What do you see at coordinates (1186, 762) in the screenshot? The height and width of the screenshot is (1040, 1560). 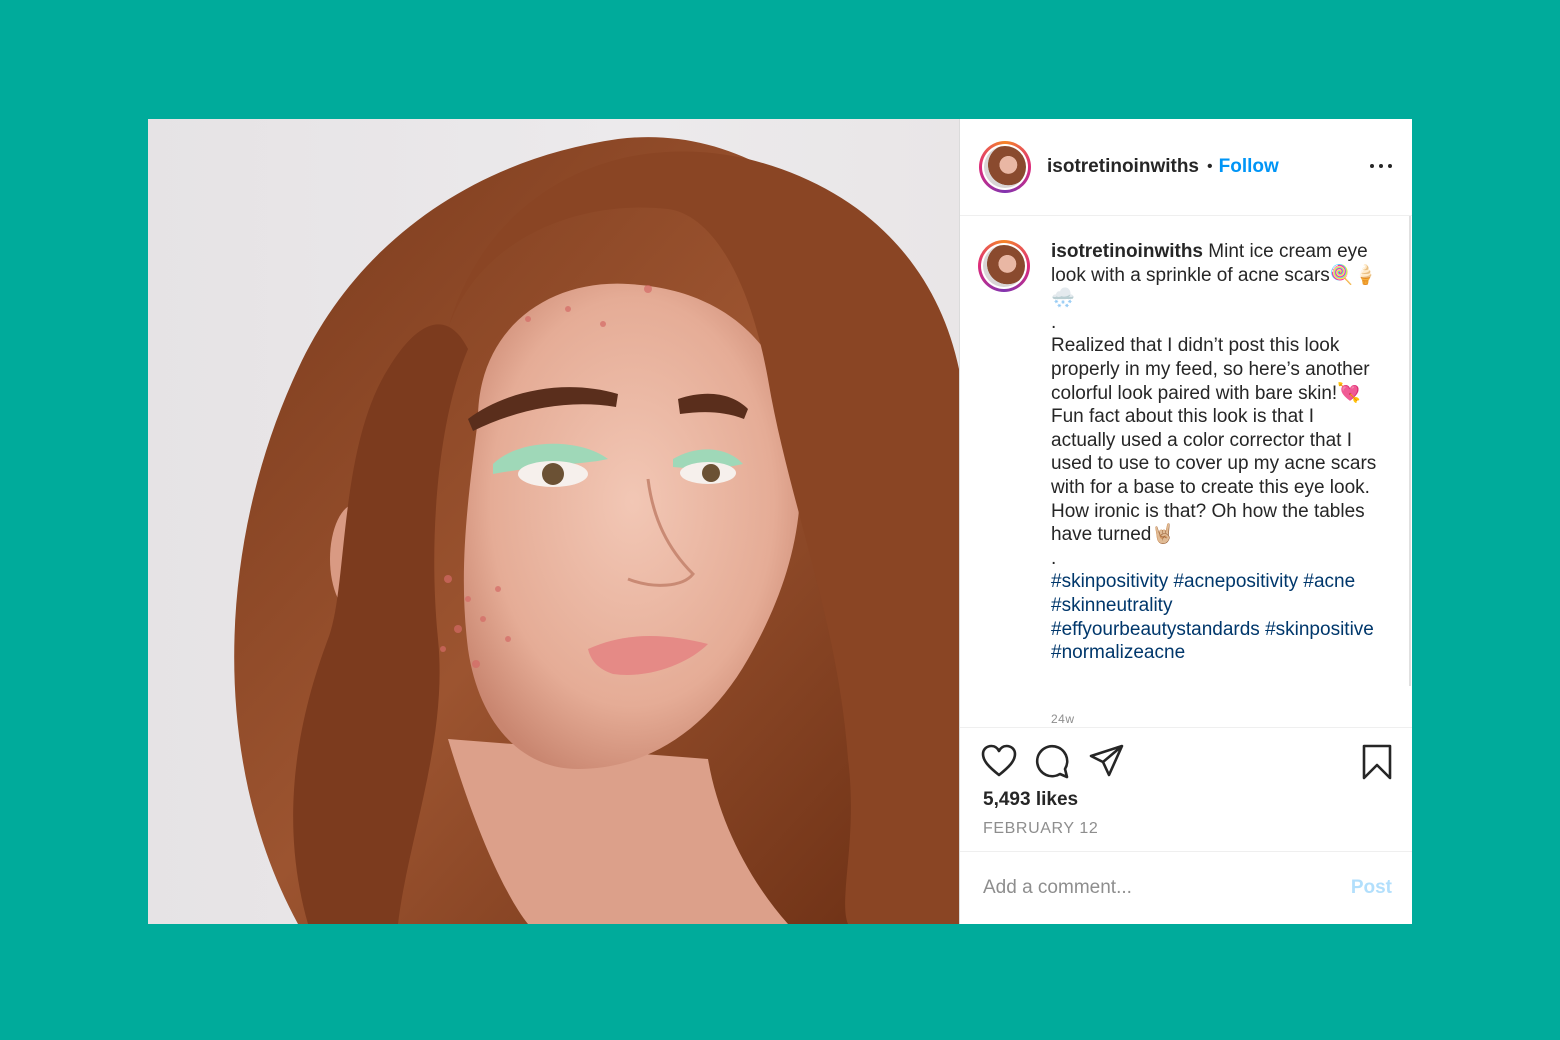 I see `action-bar` at bounding box center [1186, 762].